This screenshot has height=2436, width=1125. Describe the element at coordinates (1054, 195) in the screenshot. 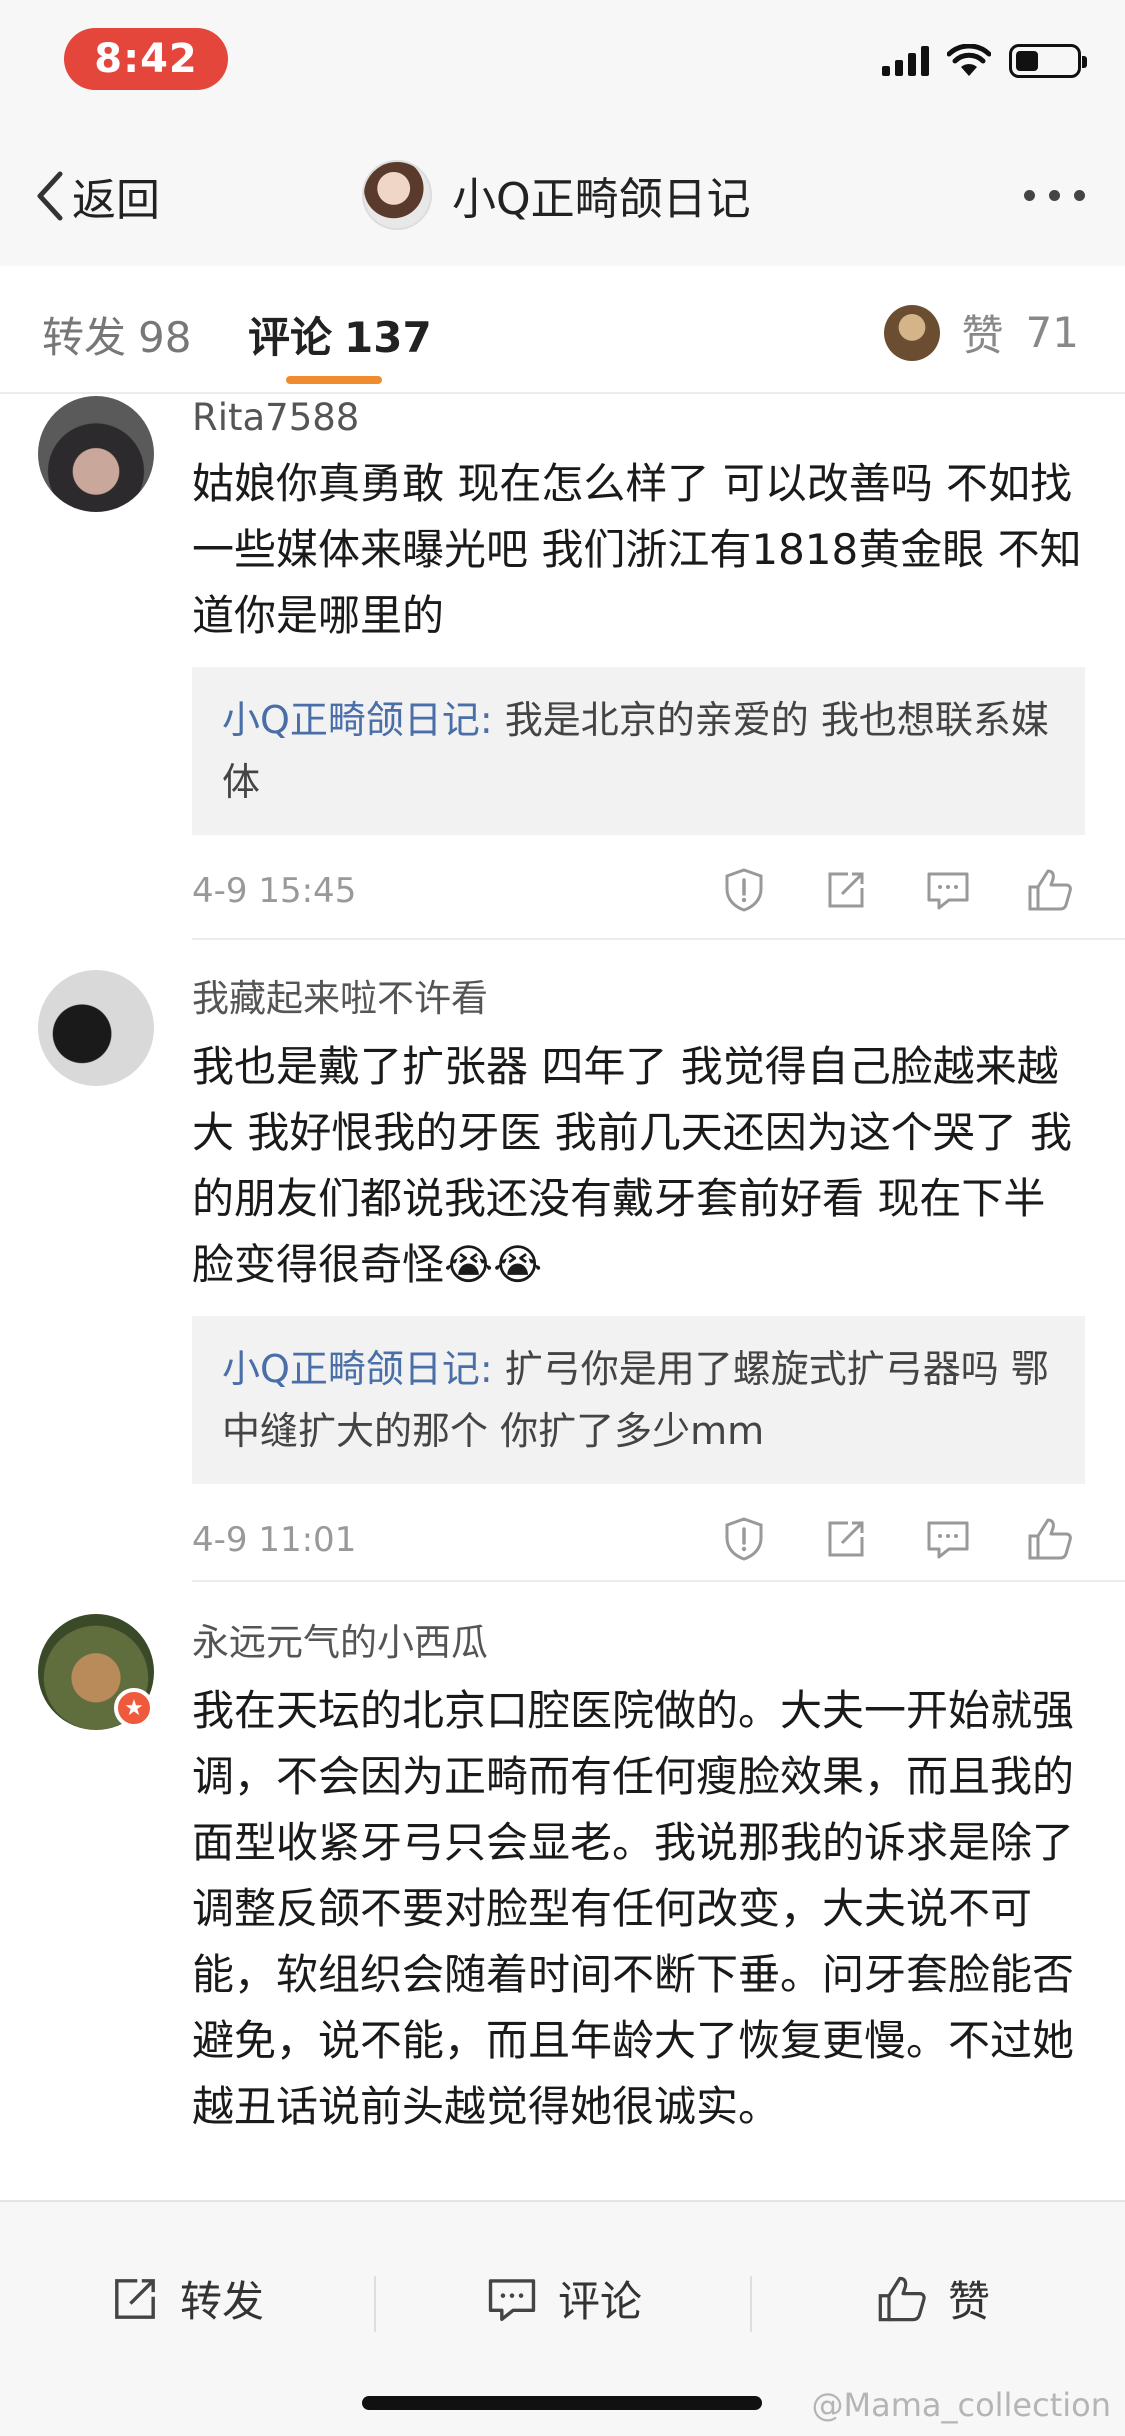

I see `more-button` at that location.